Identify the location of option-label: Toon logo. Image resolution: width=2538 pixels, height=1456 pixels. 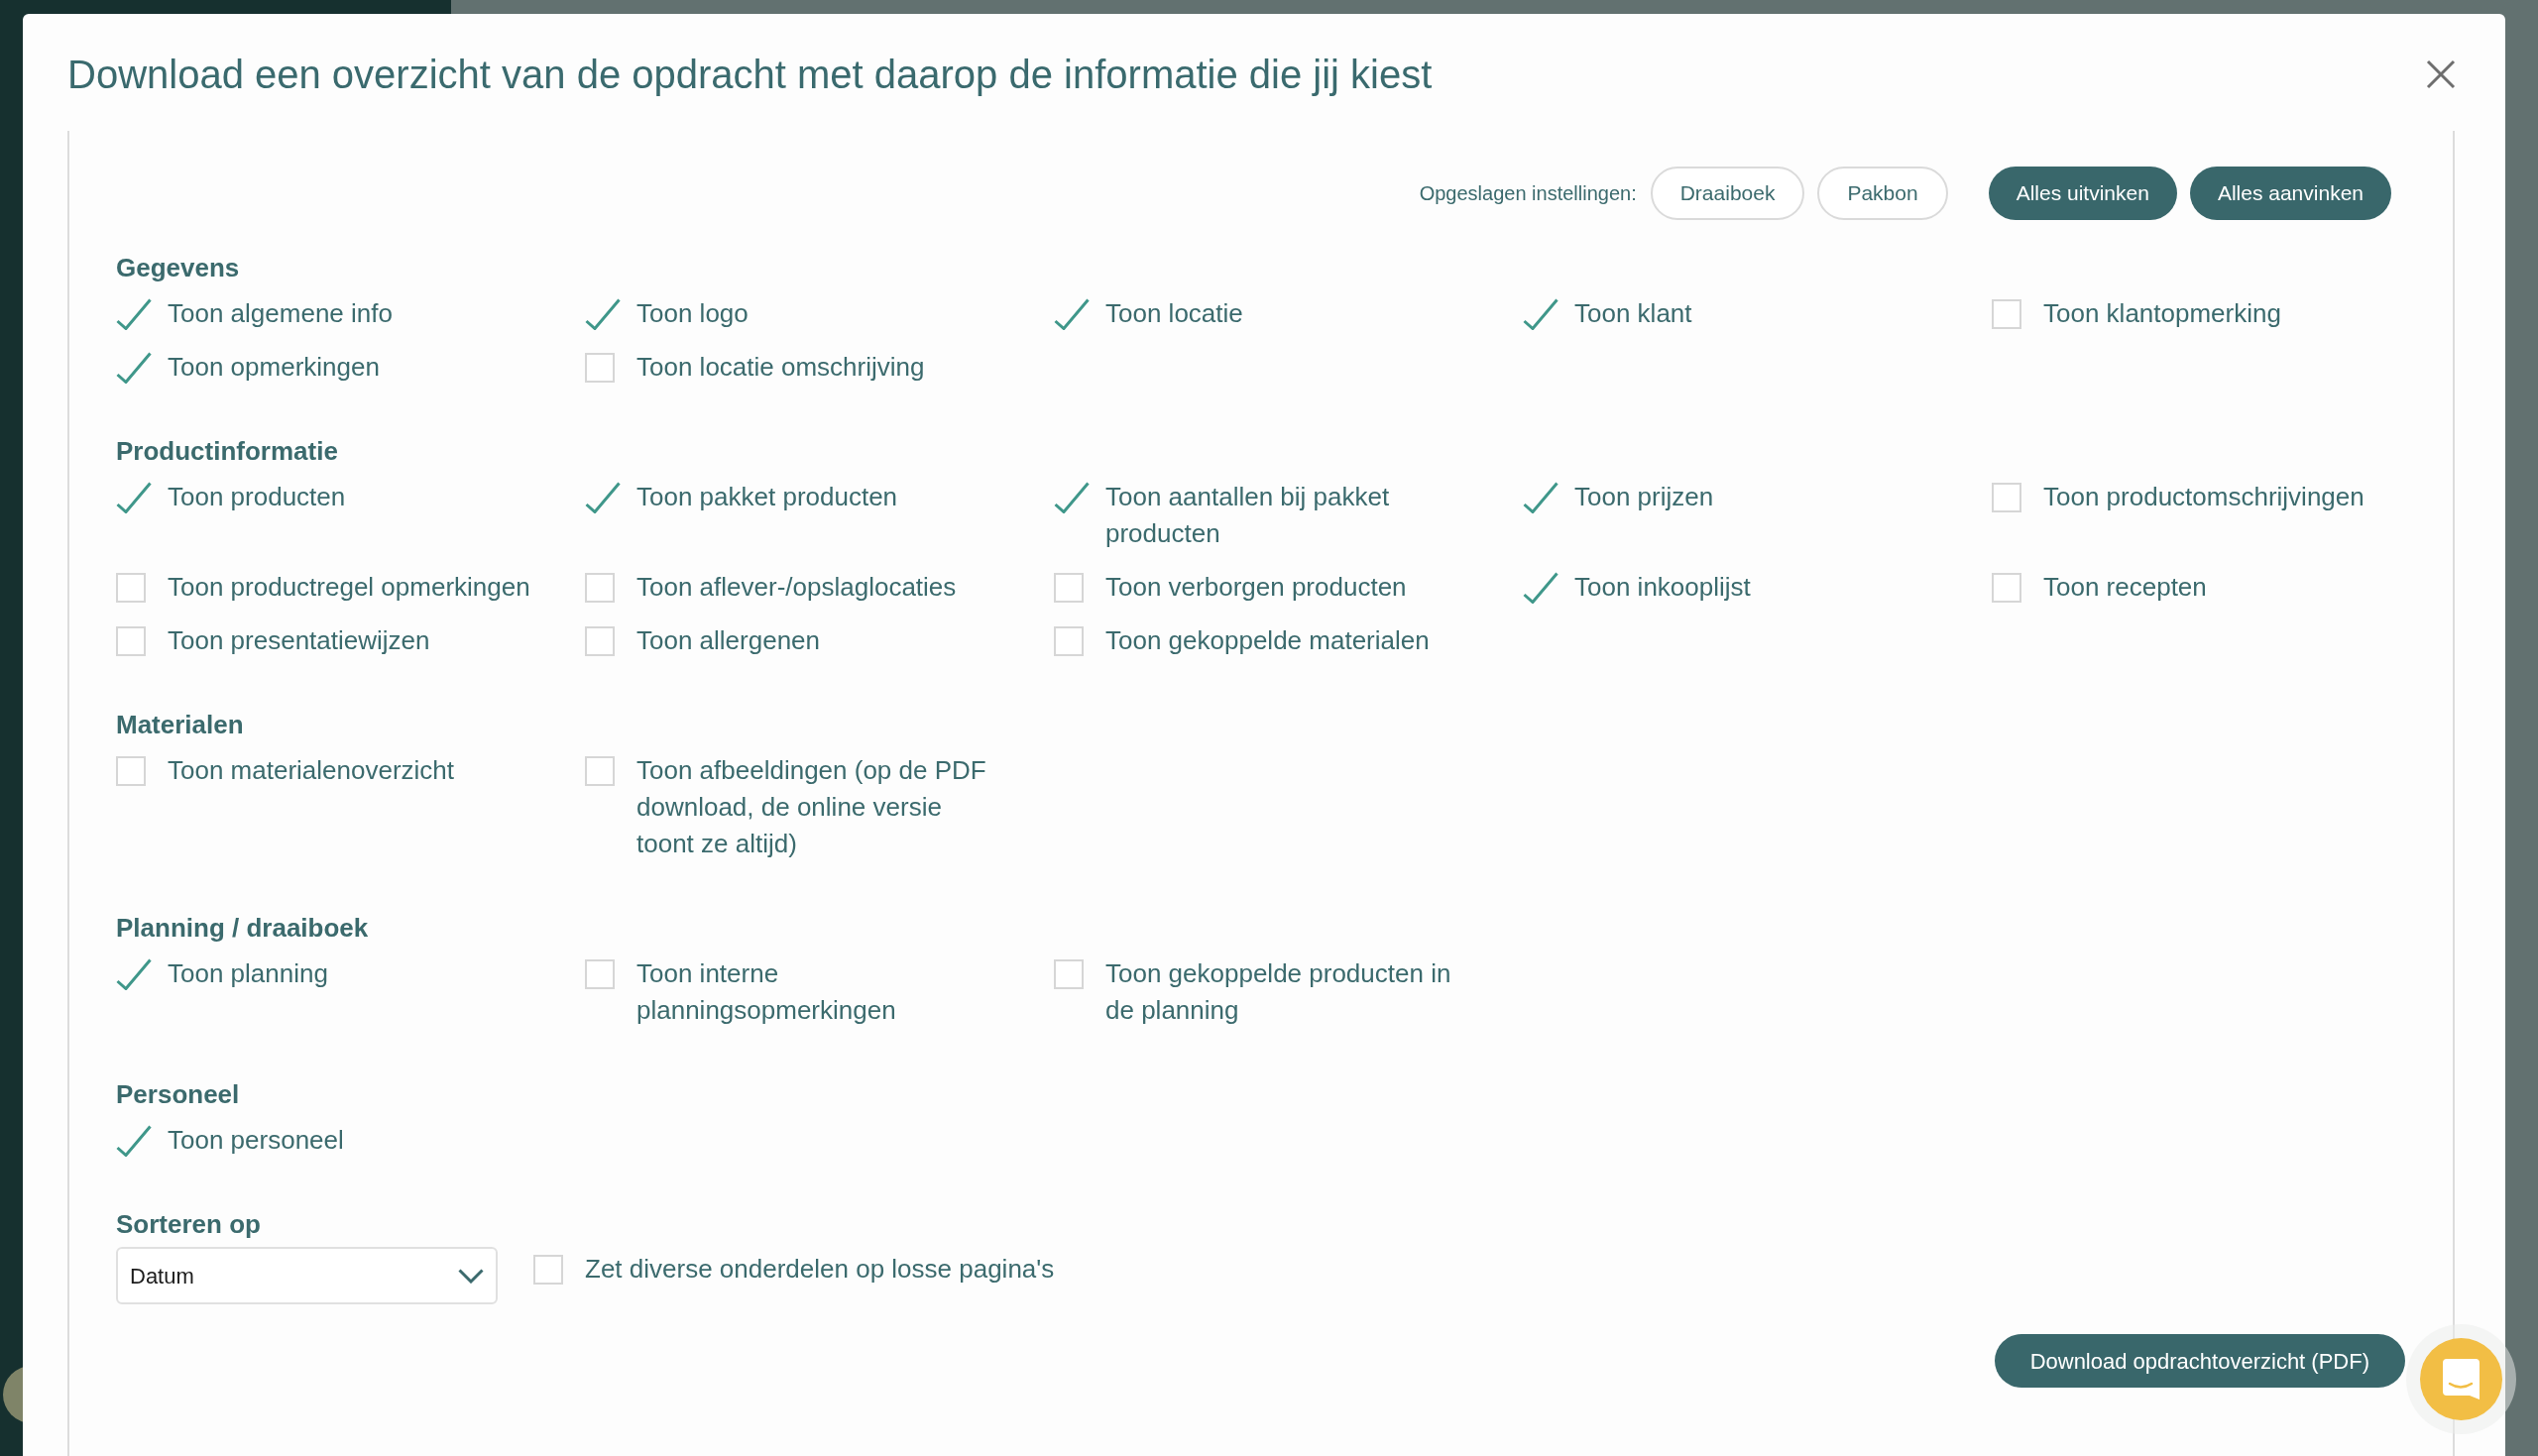
(692, 313).